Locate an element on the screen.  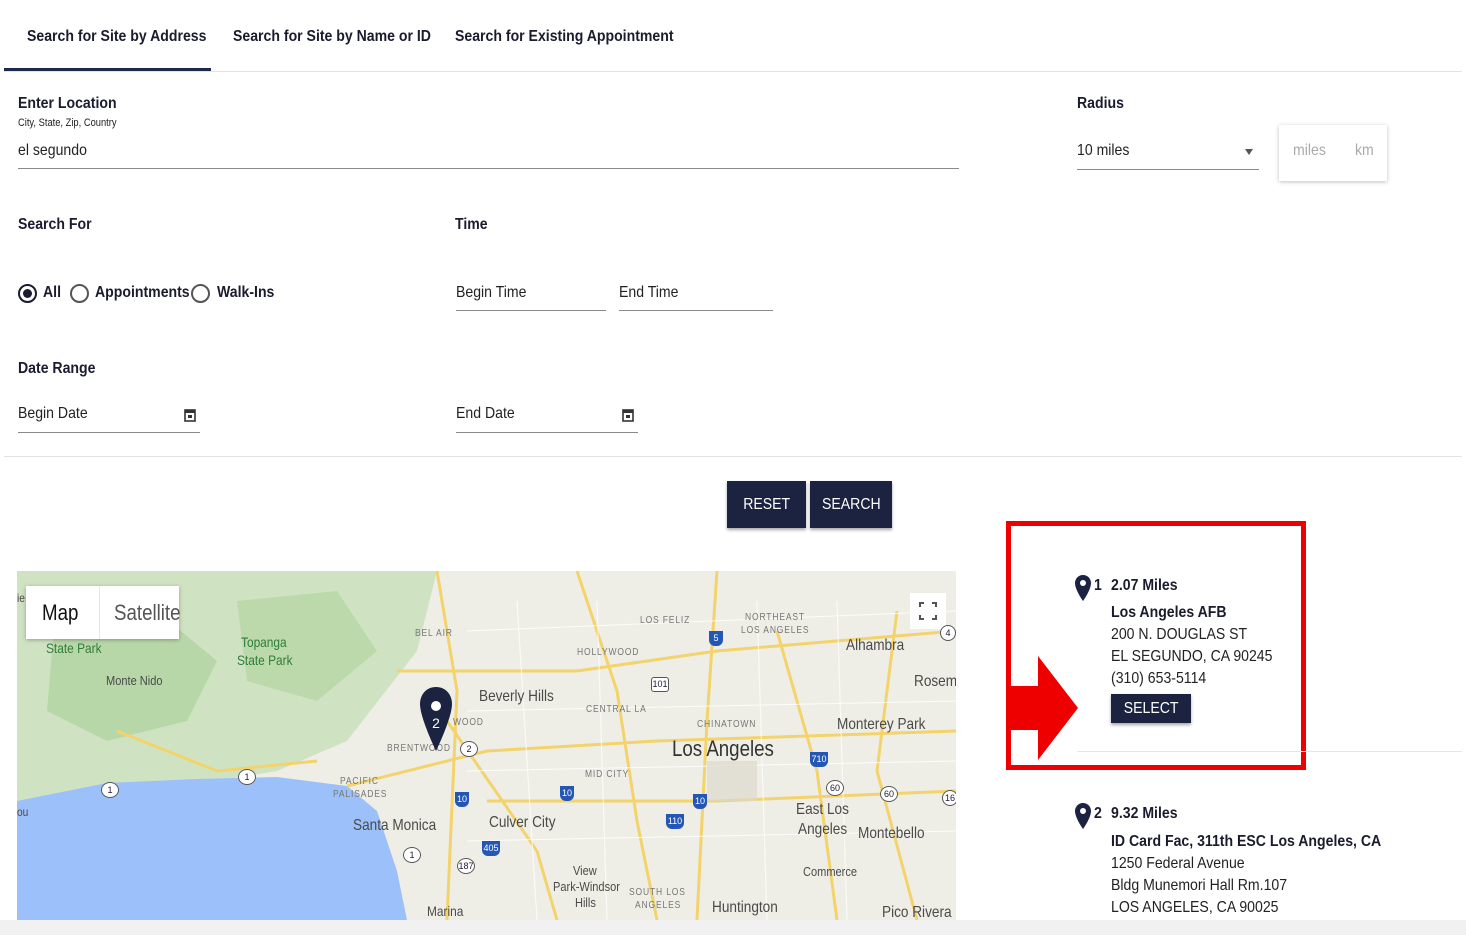
bottom-bar is located at coordinates (733, 927).